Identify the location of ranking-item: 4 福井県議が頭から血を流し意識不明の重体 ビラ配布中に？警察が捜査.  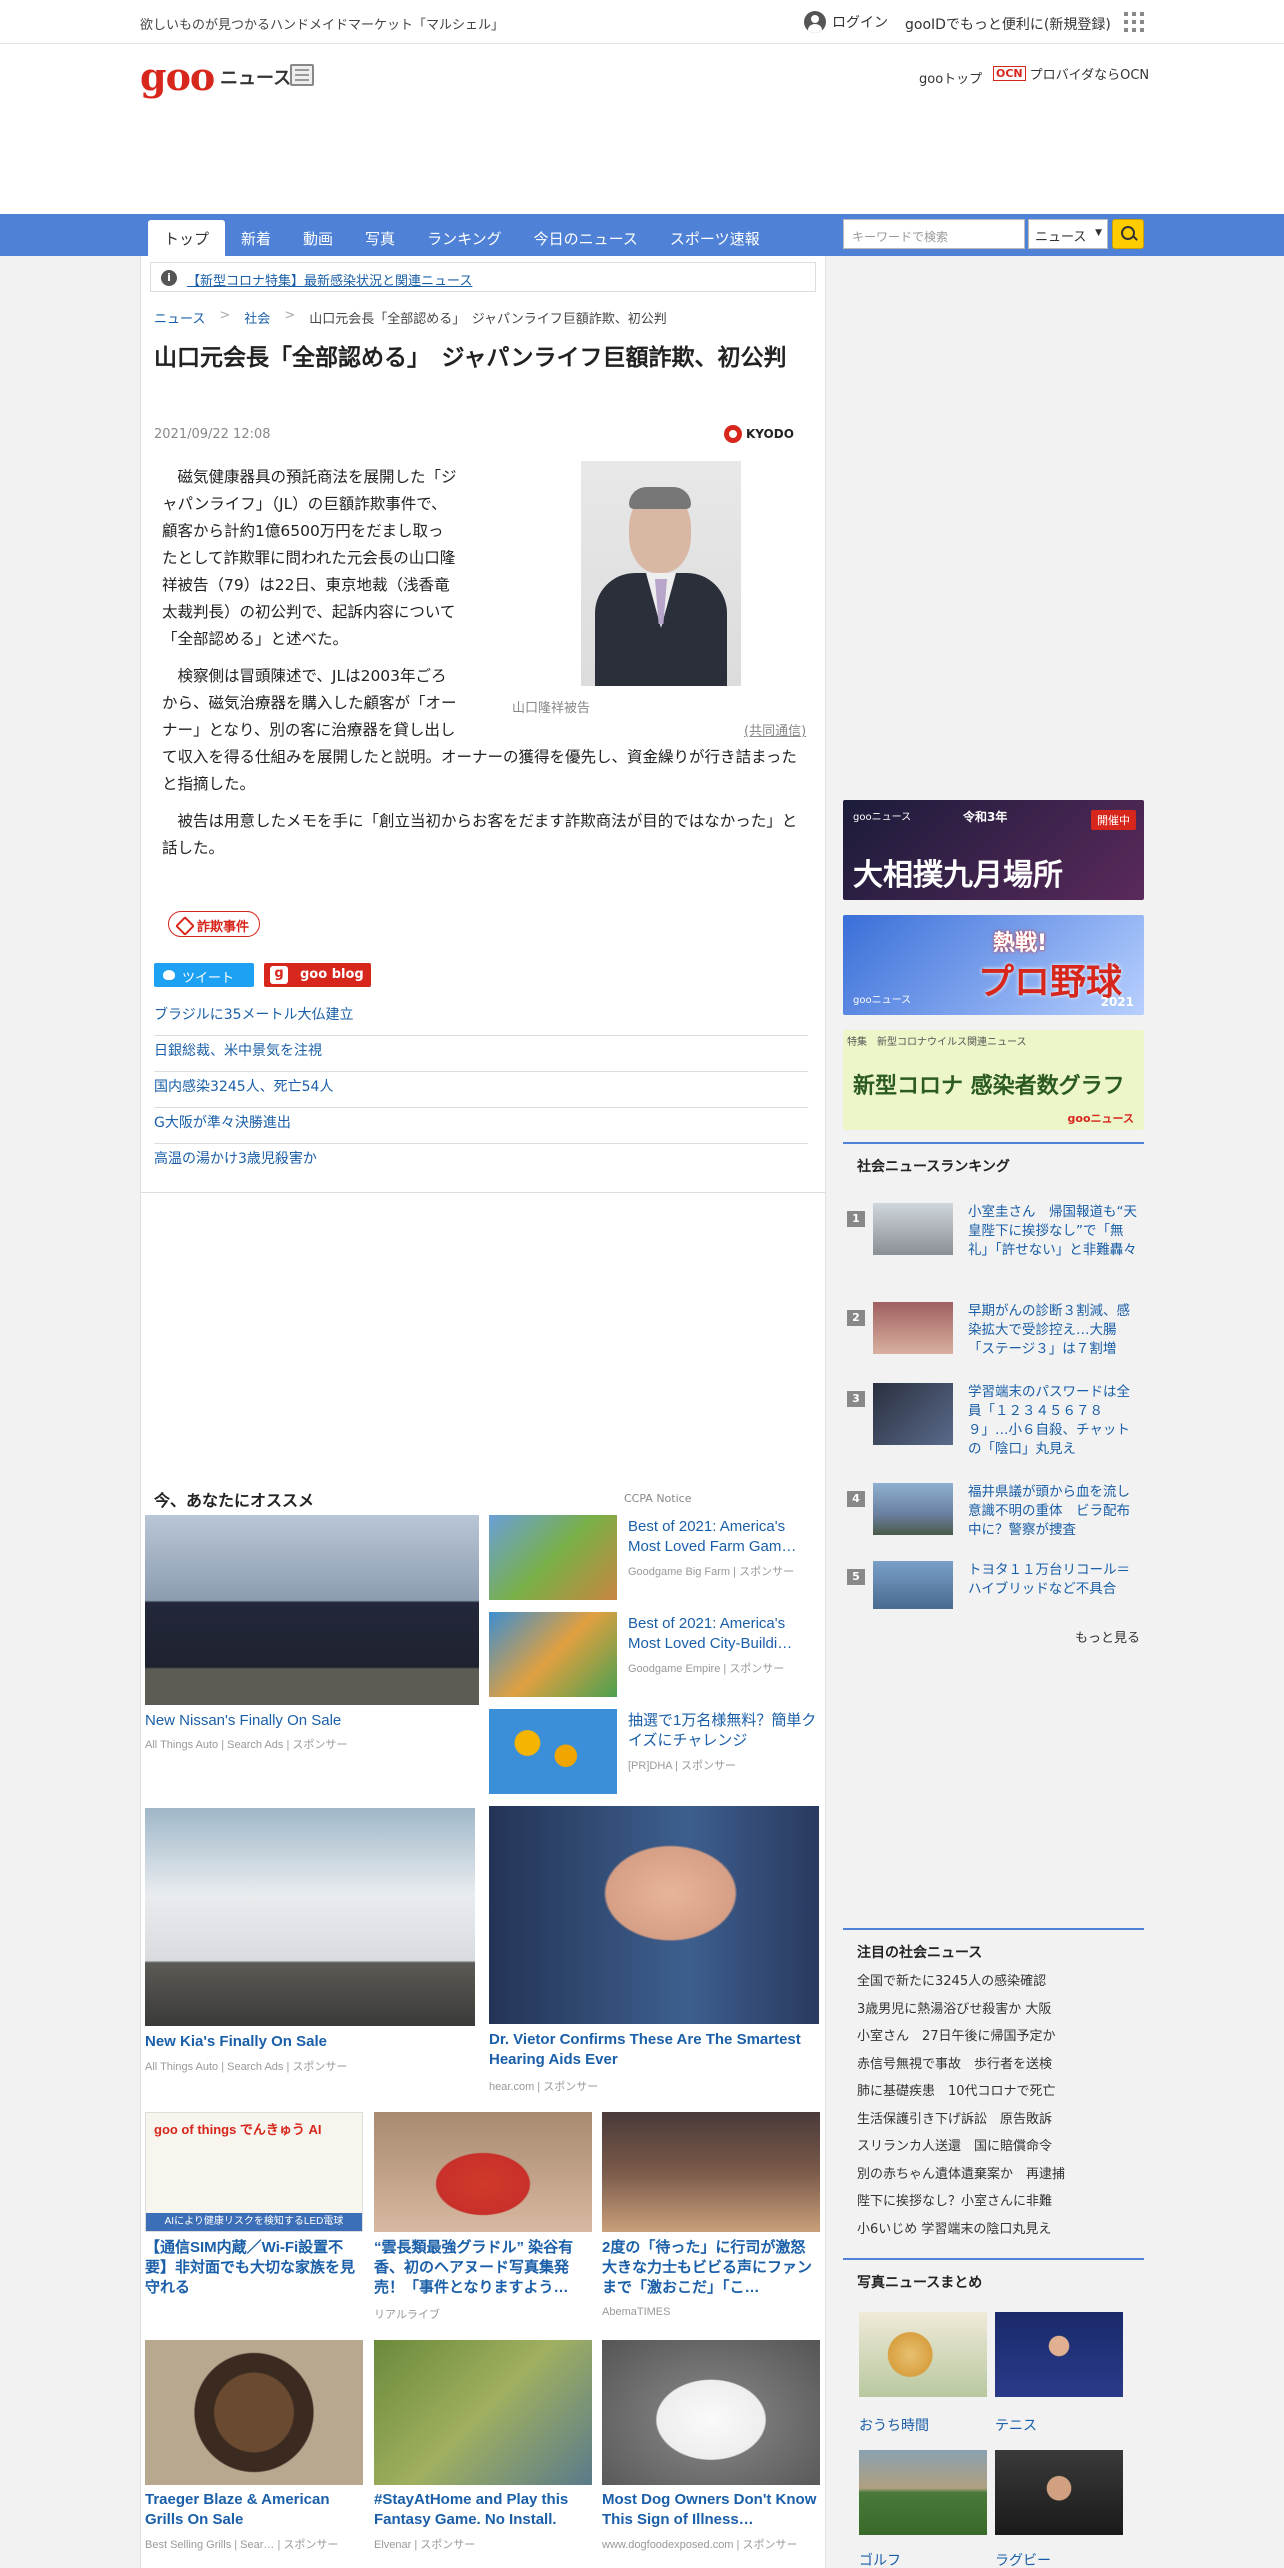
(993, 1523).